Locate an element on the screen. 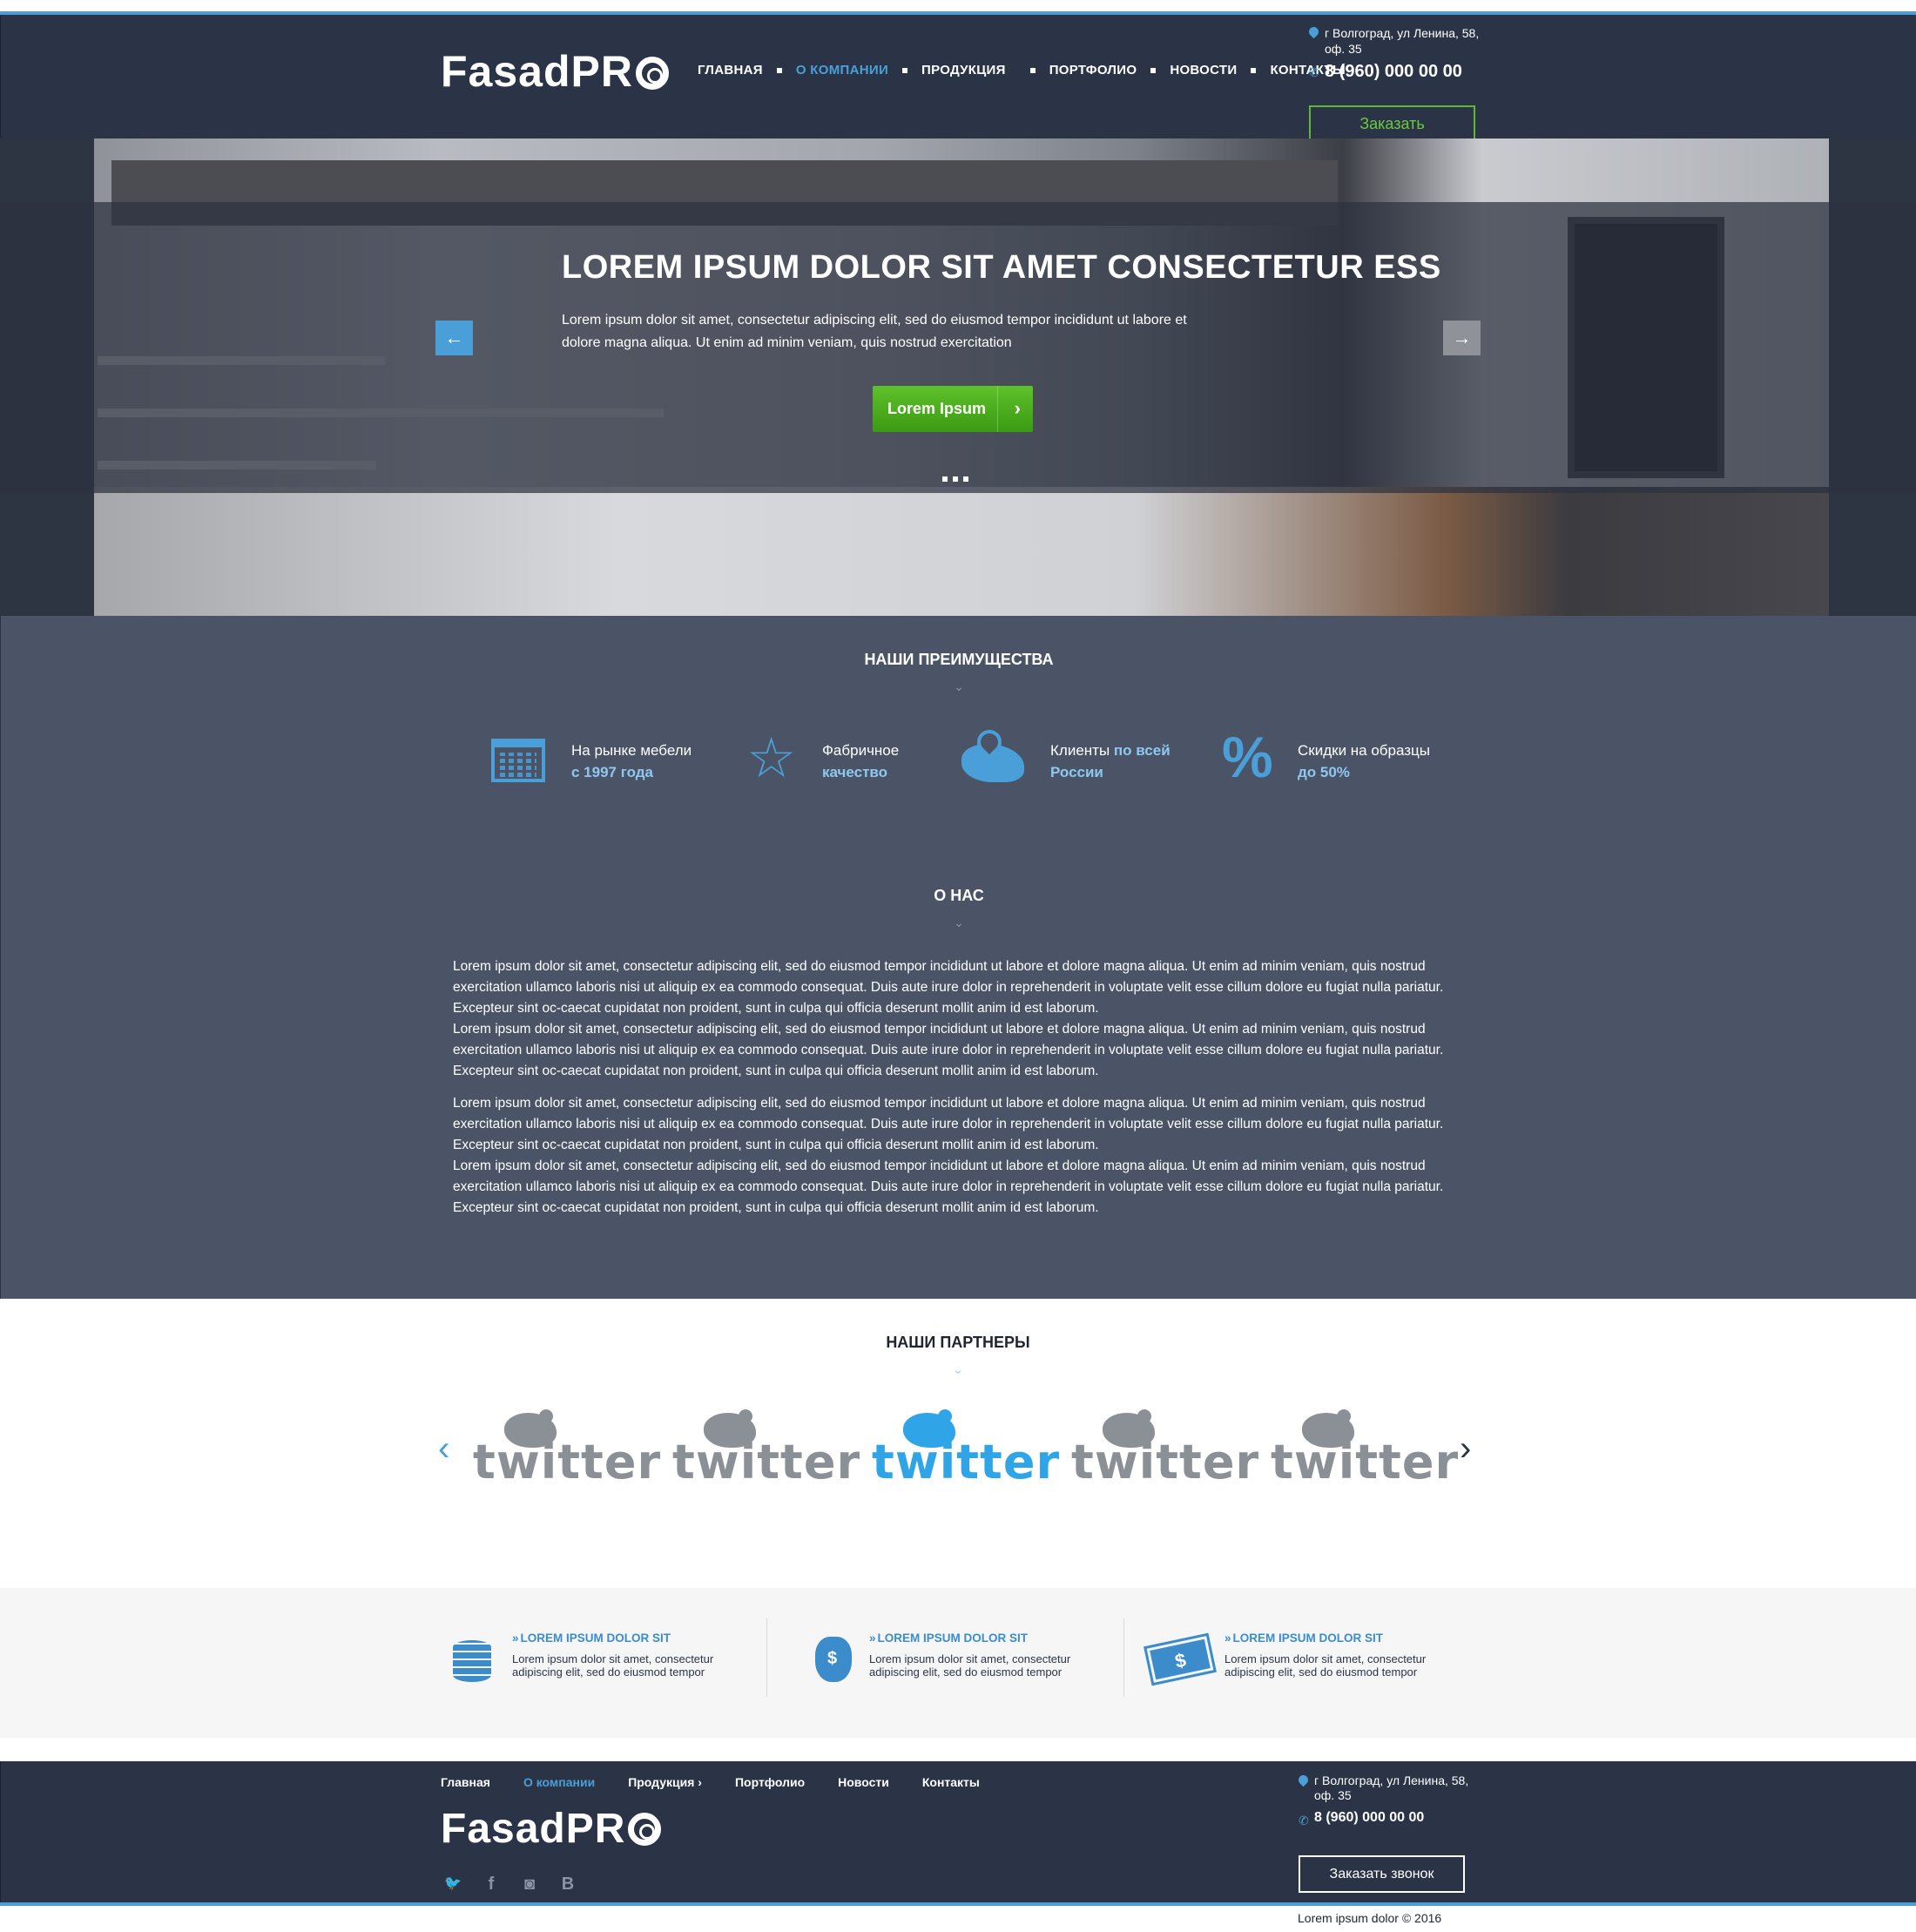 The width and height of the screenshot is (1916, 1932). nav-item-about: О КОМПАНИИ is located at coordinates (842, 70).